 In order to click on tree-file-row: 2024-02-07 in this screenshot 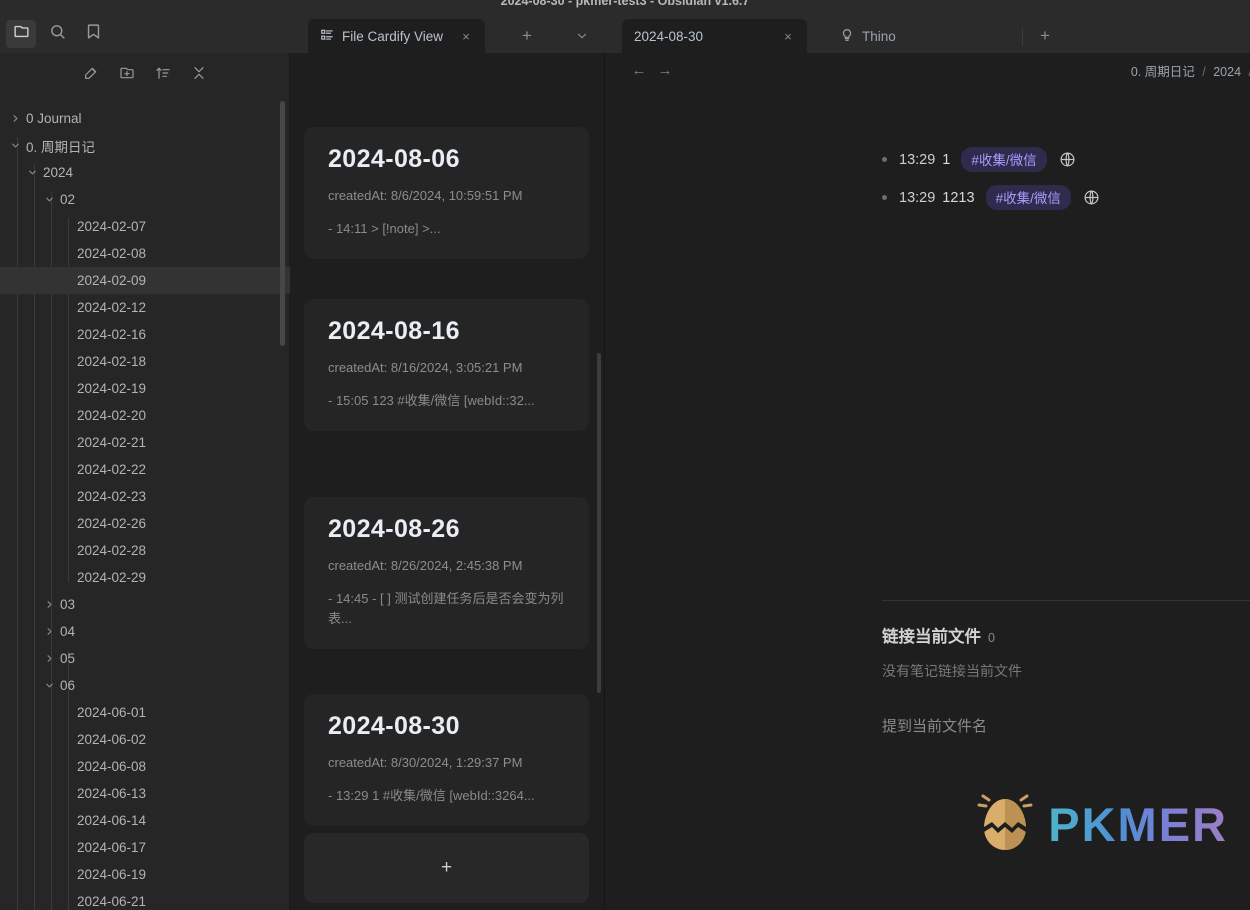, I will do `click(145, 226)`.